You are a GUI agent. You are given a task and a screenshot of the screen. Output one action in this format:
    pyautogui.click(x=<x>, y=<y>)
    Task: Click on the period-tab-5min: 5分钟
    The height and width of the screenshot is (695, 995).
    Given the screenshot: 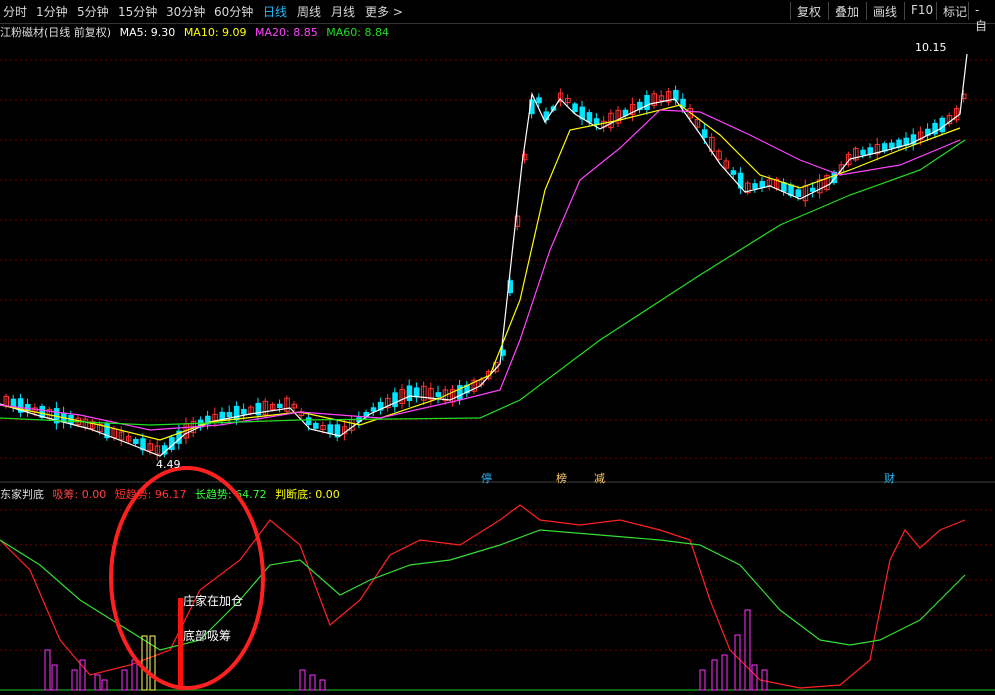 What is the action you would take?
    pyautogui.click(x=93, y=11)
    